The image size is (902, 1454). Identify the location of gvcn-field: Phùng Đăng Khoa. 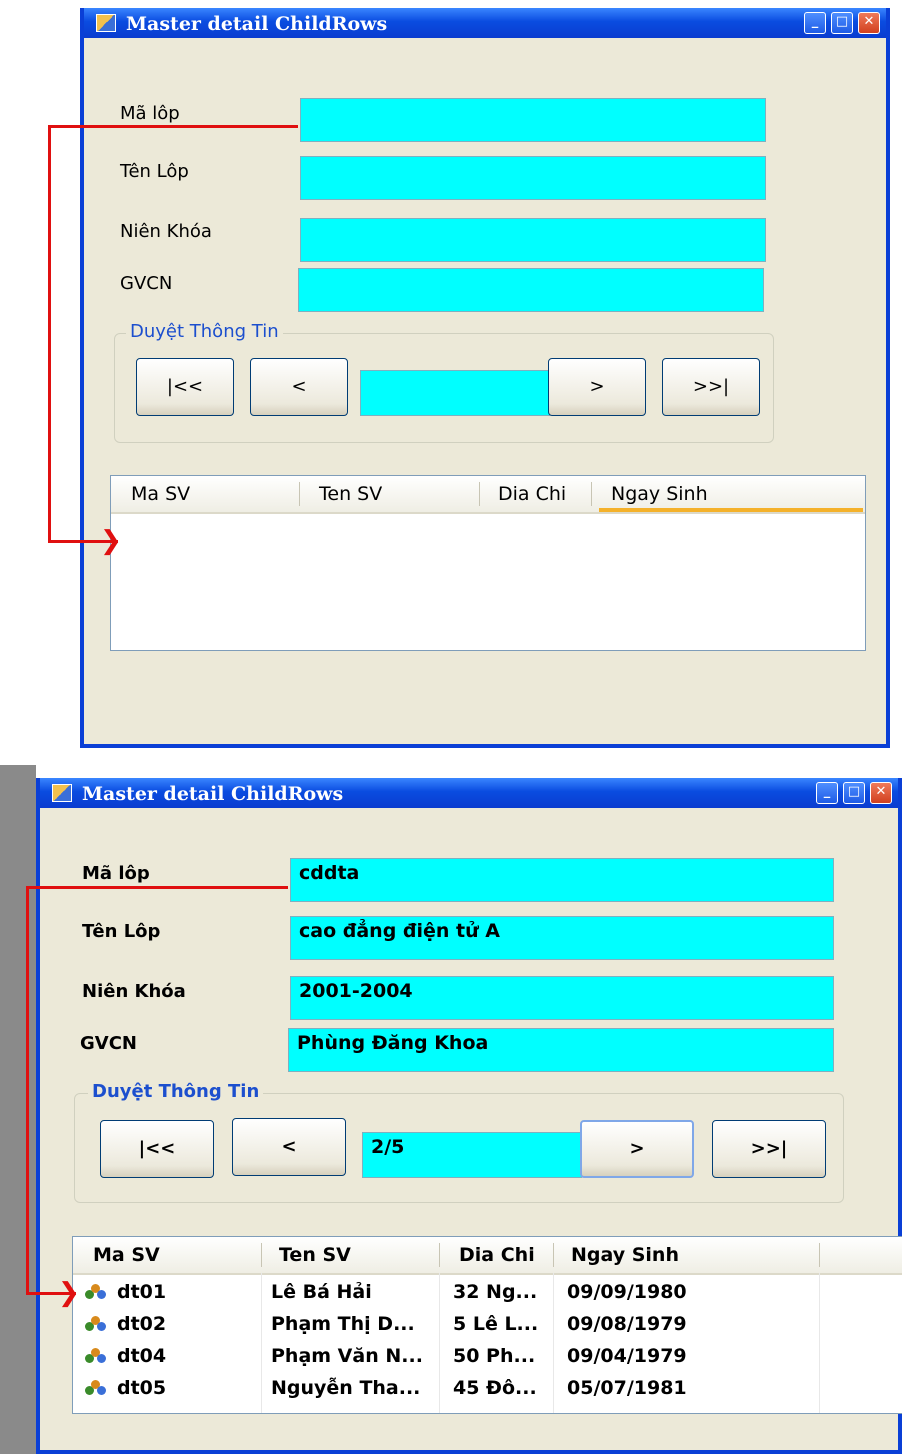
(561, 1050).